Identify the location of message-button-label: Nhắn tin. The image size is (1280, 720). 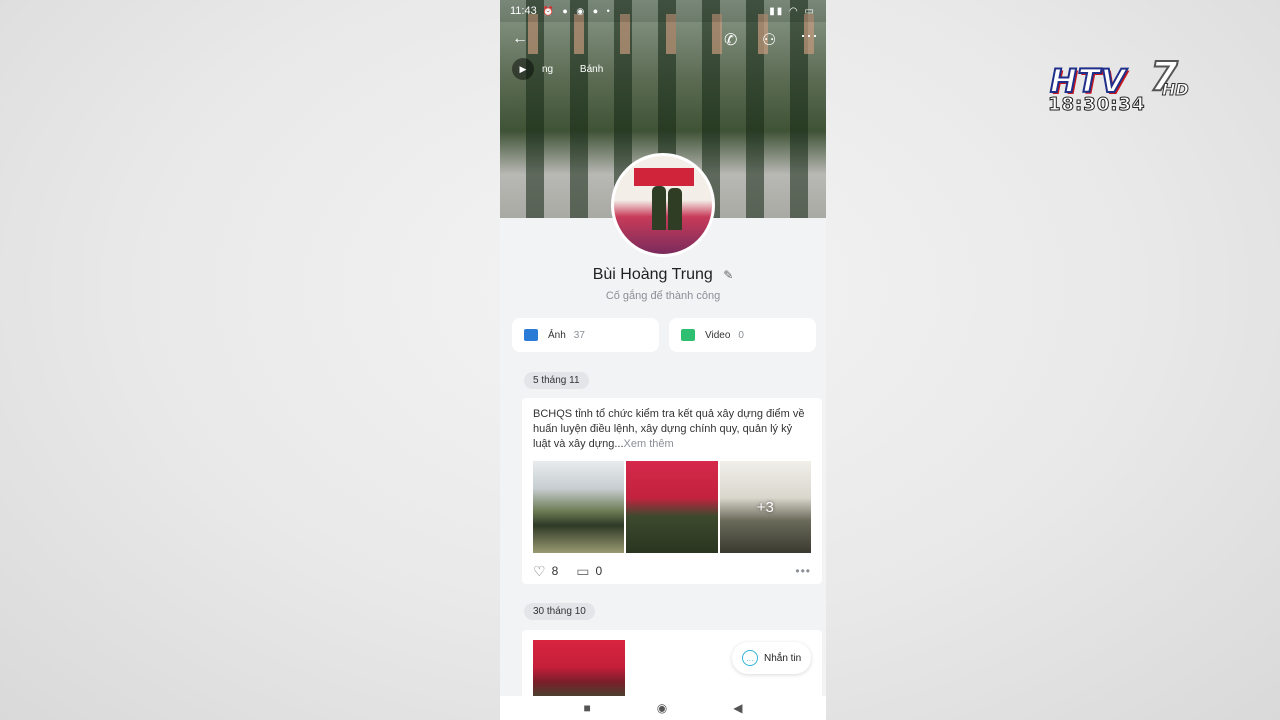
(783, 658).